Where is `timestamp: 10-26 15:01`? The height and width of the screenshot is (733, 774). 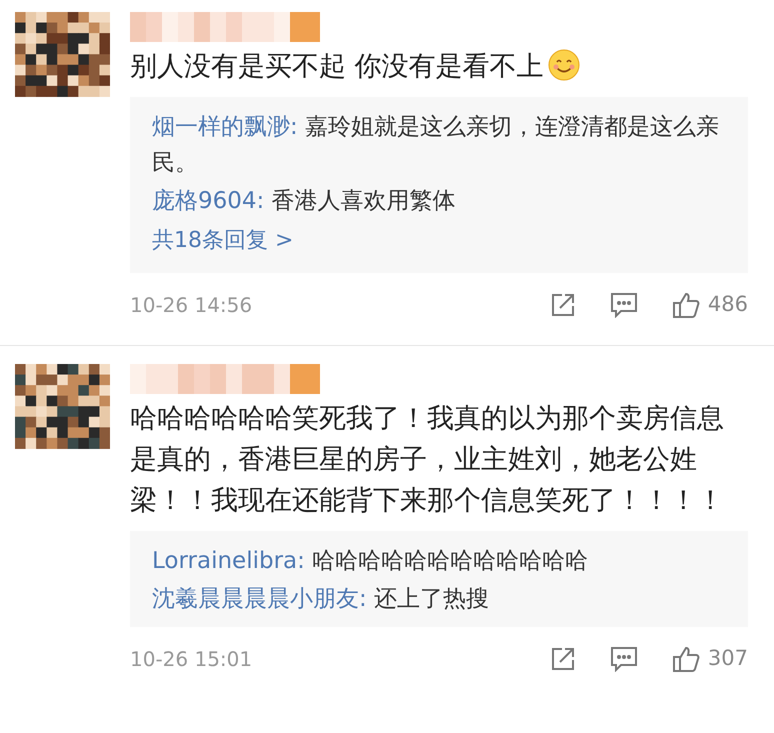 timestamp: 10-26 15:01 is located at coordinates (192, 659).